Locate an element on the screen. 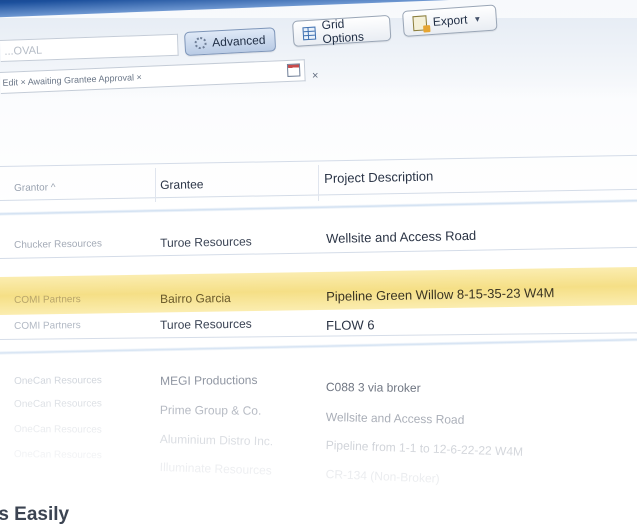  row-5-grantor: OneCan Resources is located at coordinates (58, 404).